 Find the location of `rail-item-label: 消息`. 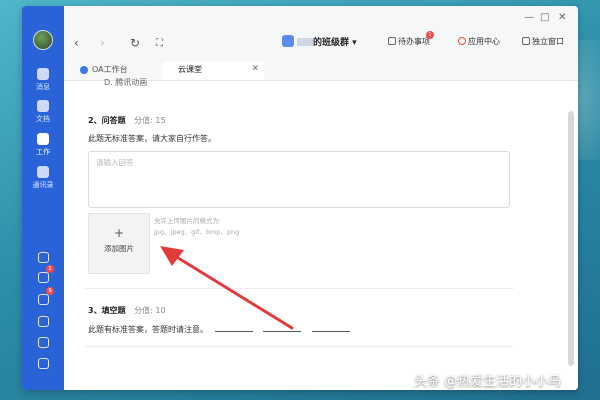

rail-item-label: 消息 is located at coordinates (43, 87).